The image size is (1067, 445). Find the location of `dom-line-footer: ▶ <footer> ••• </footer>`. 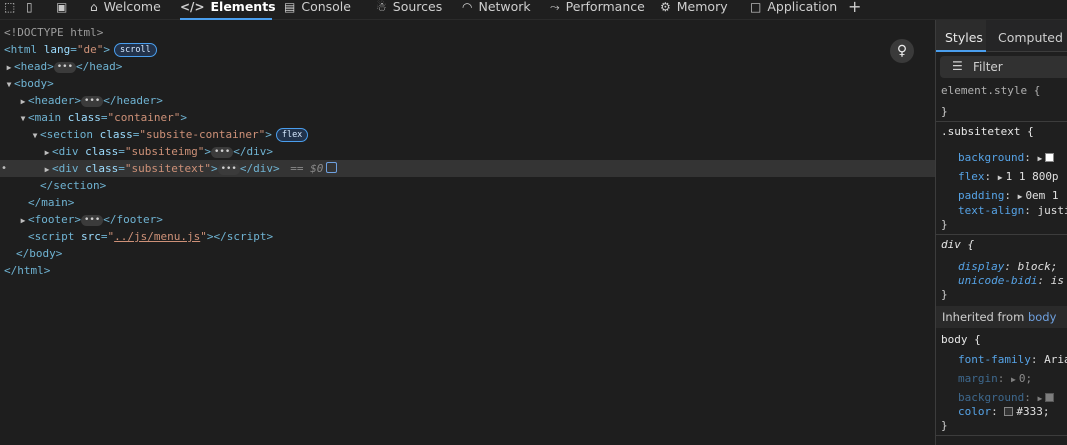

dom-line-footer: ▶ <footer> ••• </footer> is located at coordinates (467, 219).